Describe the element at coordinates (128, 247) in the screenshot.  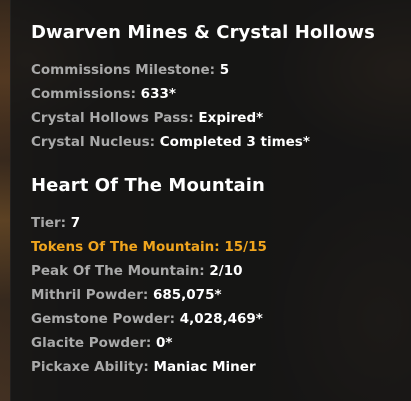
I see `stat-label: Tokens Of The Mountain:` at that location.